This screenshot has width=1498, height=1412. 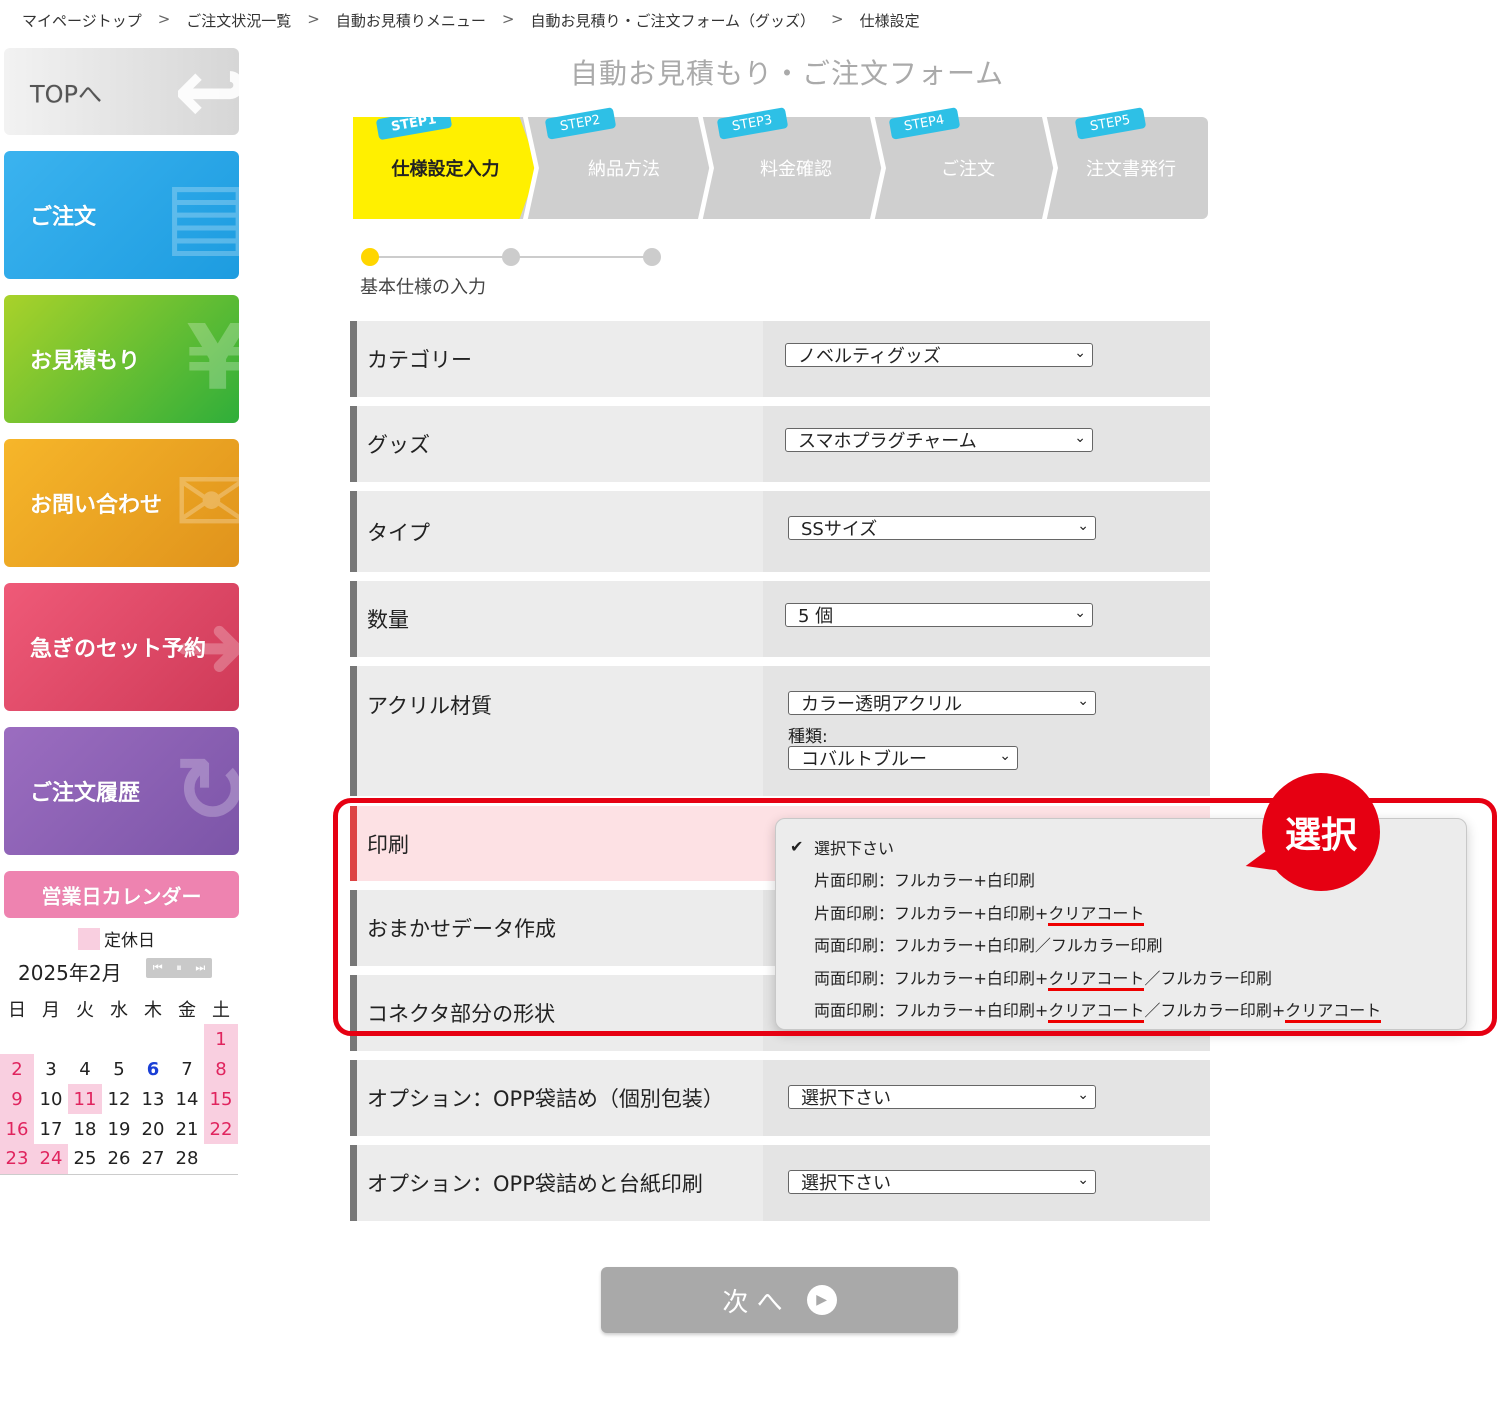 What do you see at coordinates (96, 505) in the screenshot?
I see `sidebar-inquiry-label: お問い合わせ` at bounding box center [96, 505].